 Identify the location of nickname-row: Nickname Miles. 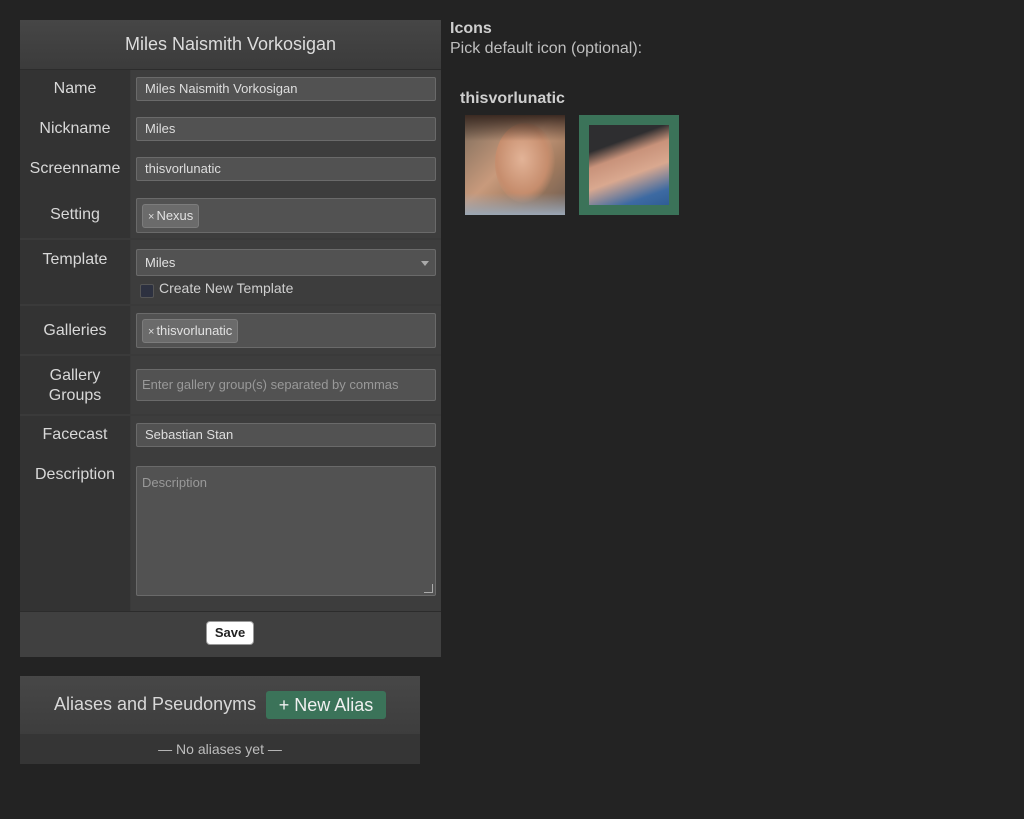
(230, 130).